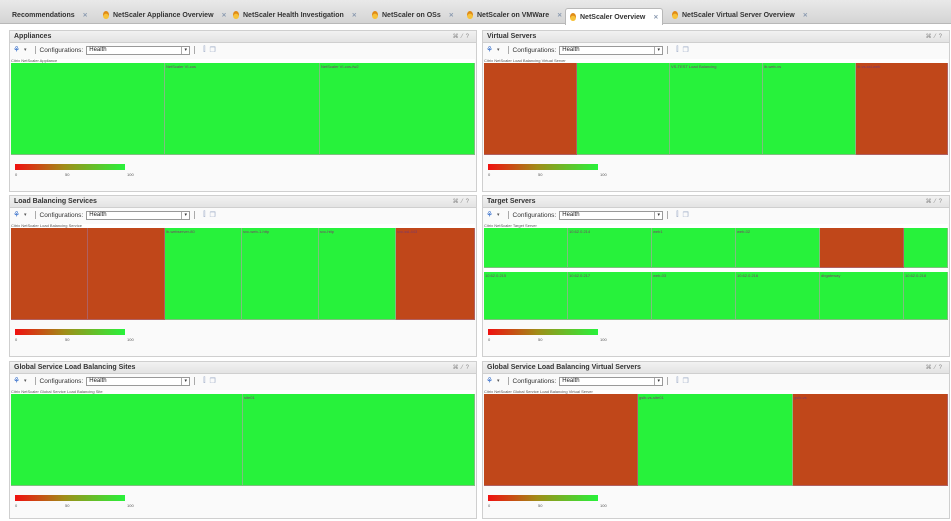  What do you see at coordinates (512, 15) in the screenshot?
I see `tab-netscaler-on-vmware: NetScaler on VMWare ✕` at bounding box center [512, 15].